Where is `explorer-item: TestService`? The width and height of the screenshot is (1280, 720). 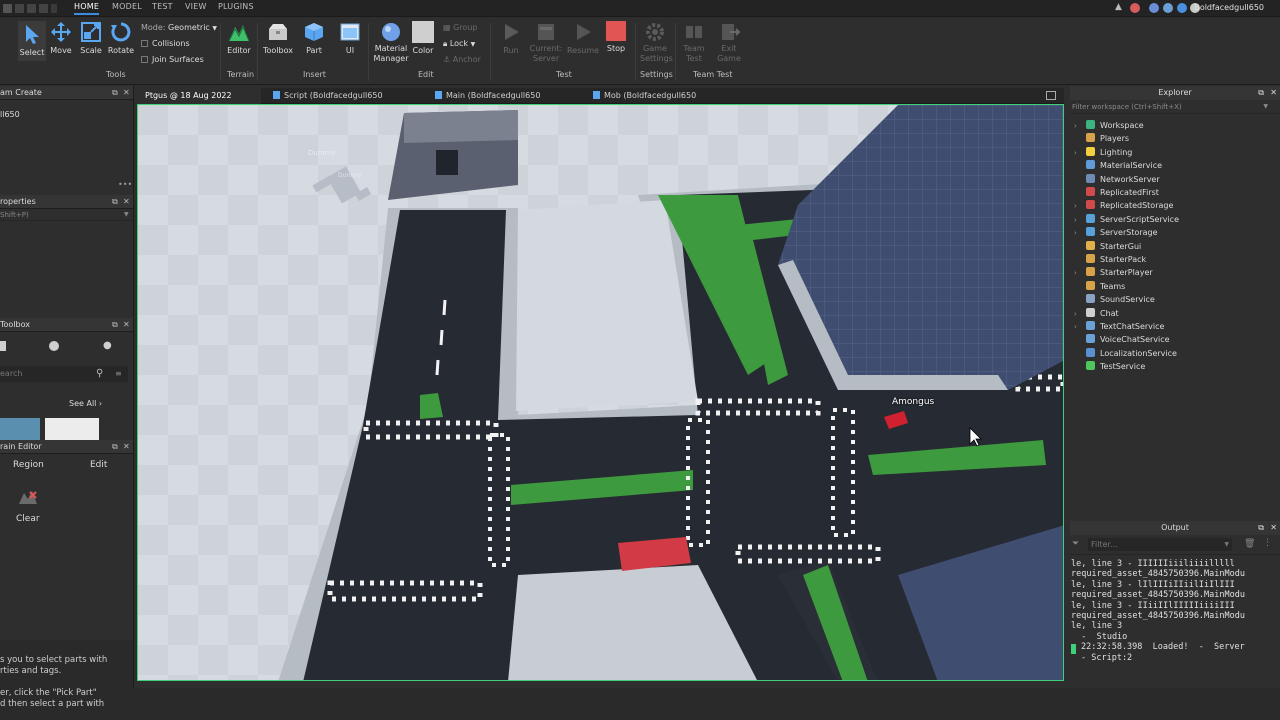
explorer-item: TestService is located at coordinates (1109, 366).